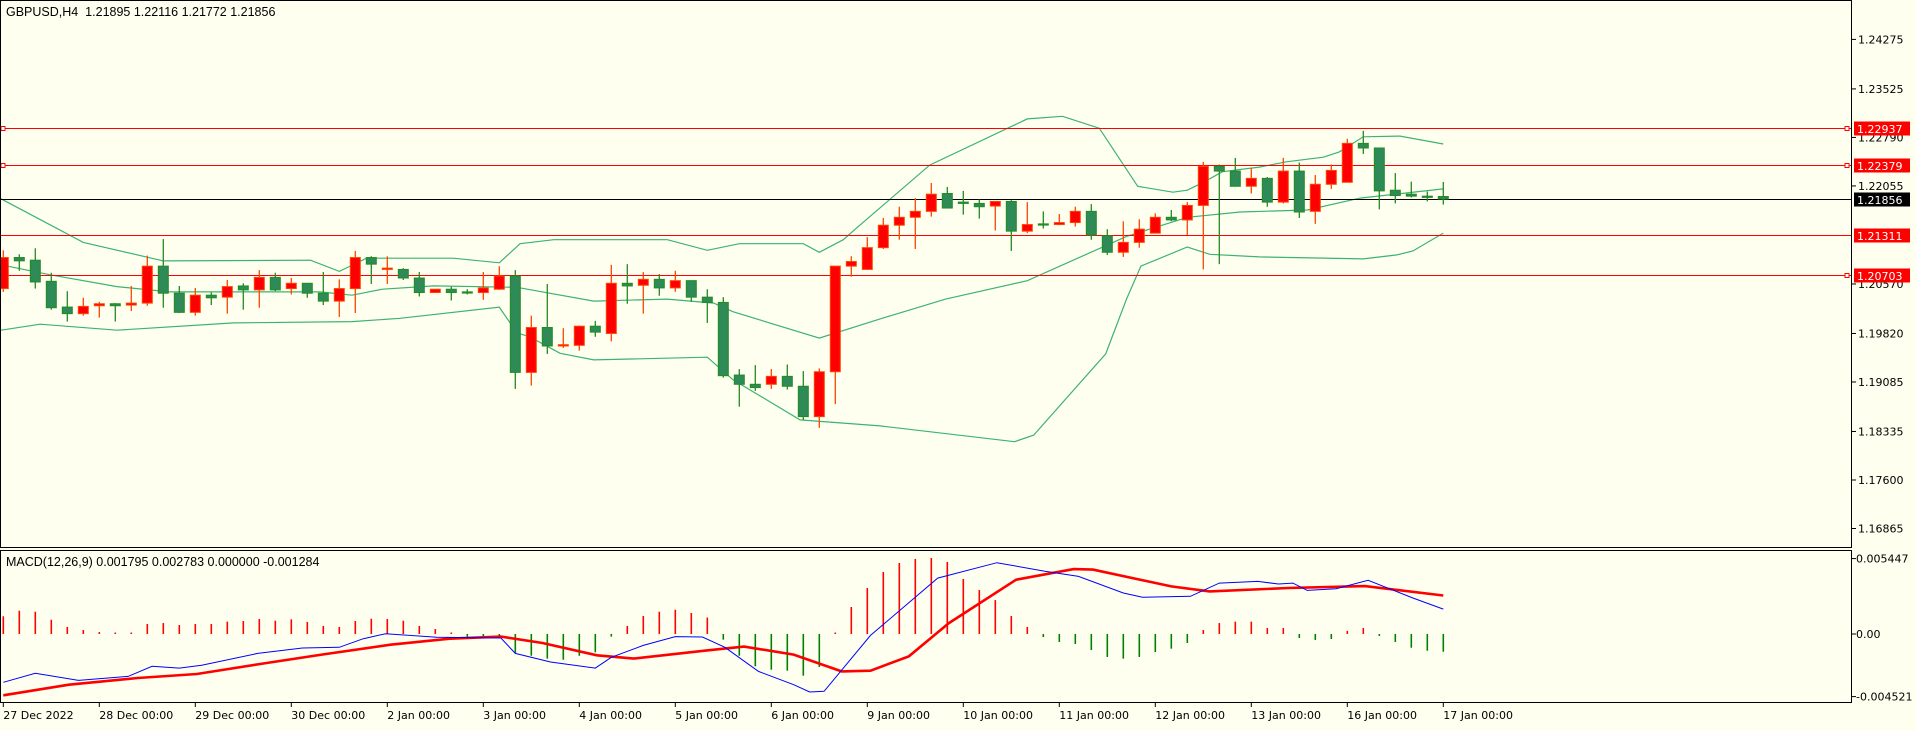 The width and height of the screenshot is (1916, 731). Describe the element at coordinates (514, 715) in the screenshot. I see `time-axis-label: 3 Jan 00:00` at that location.